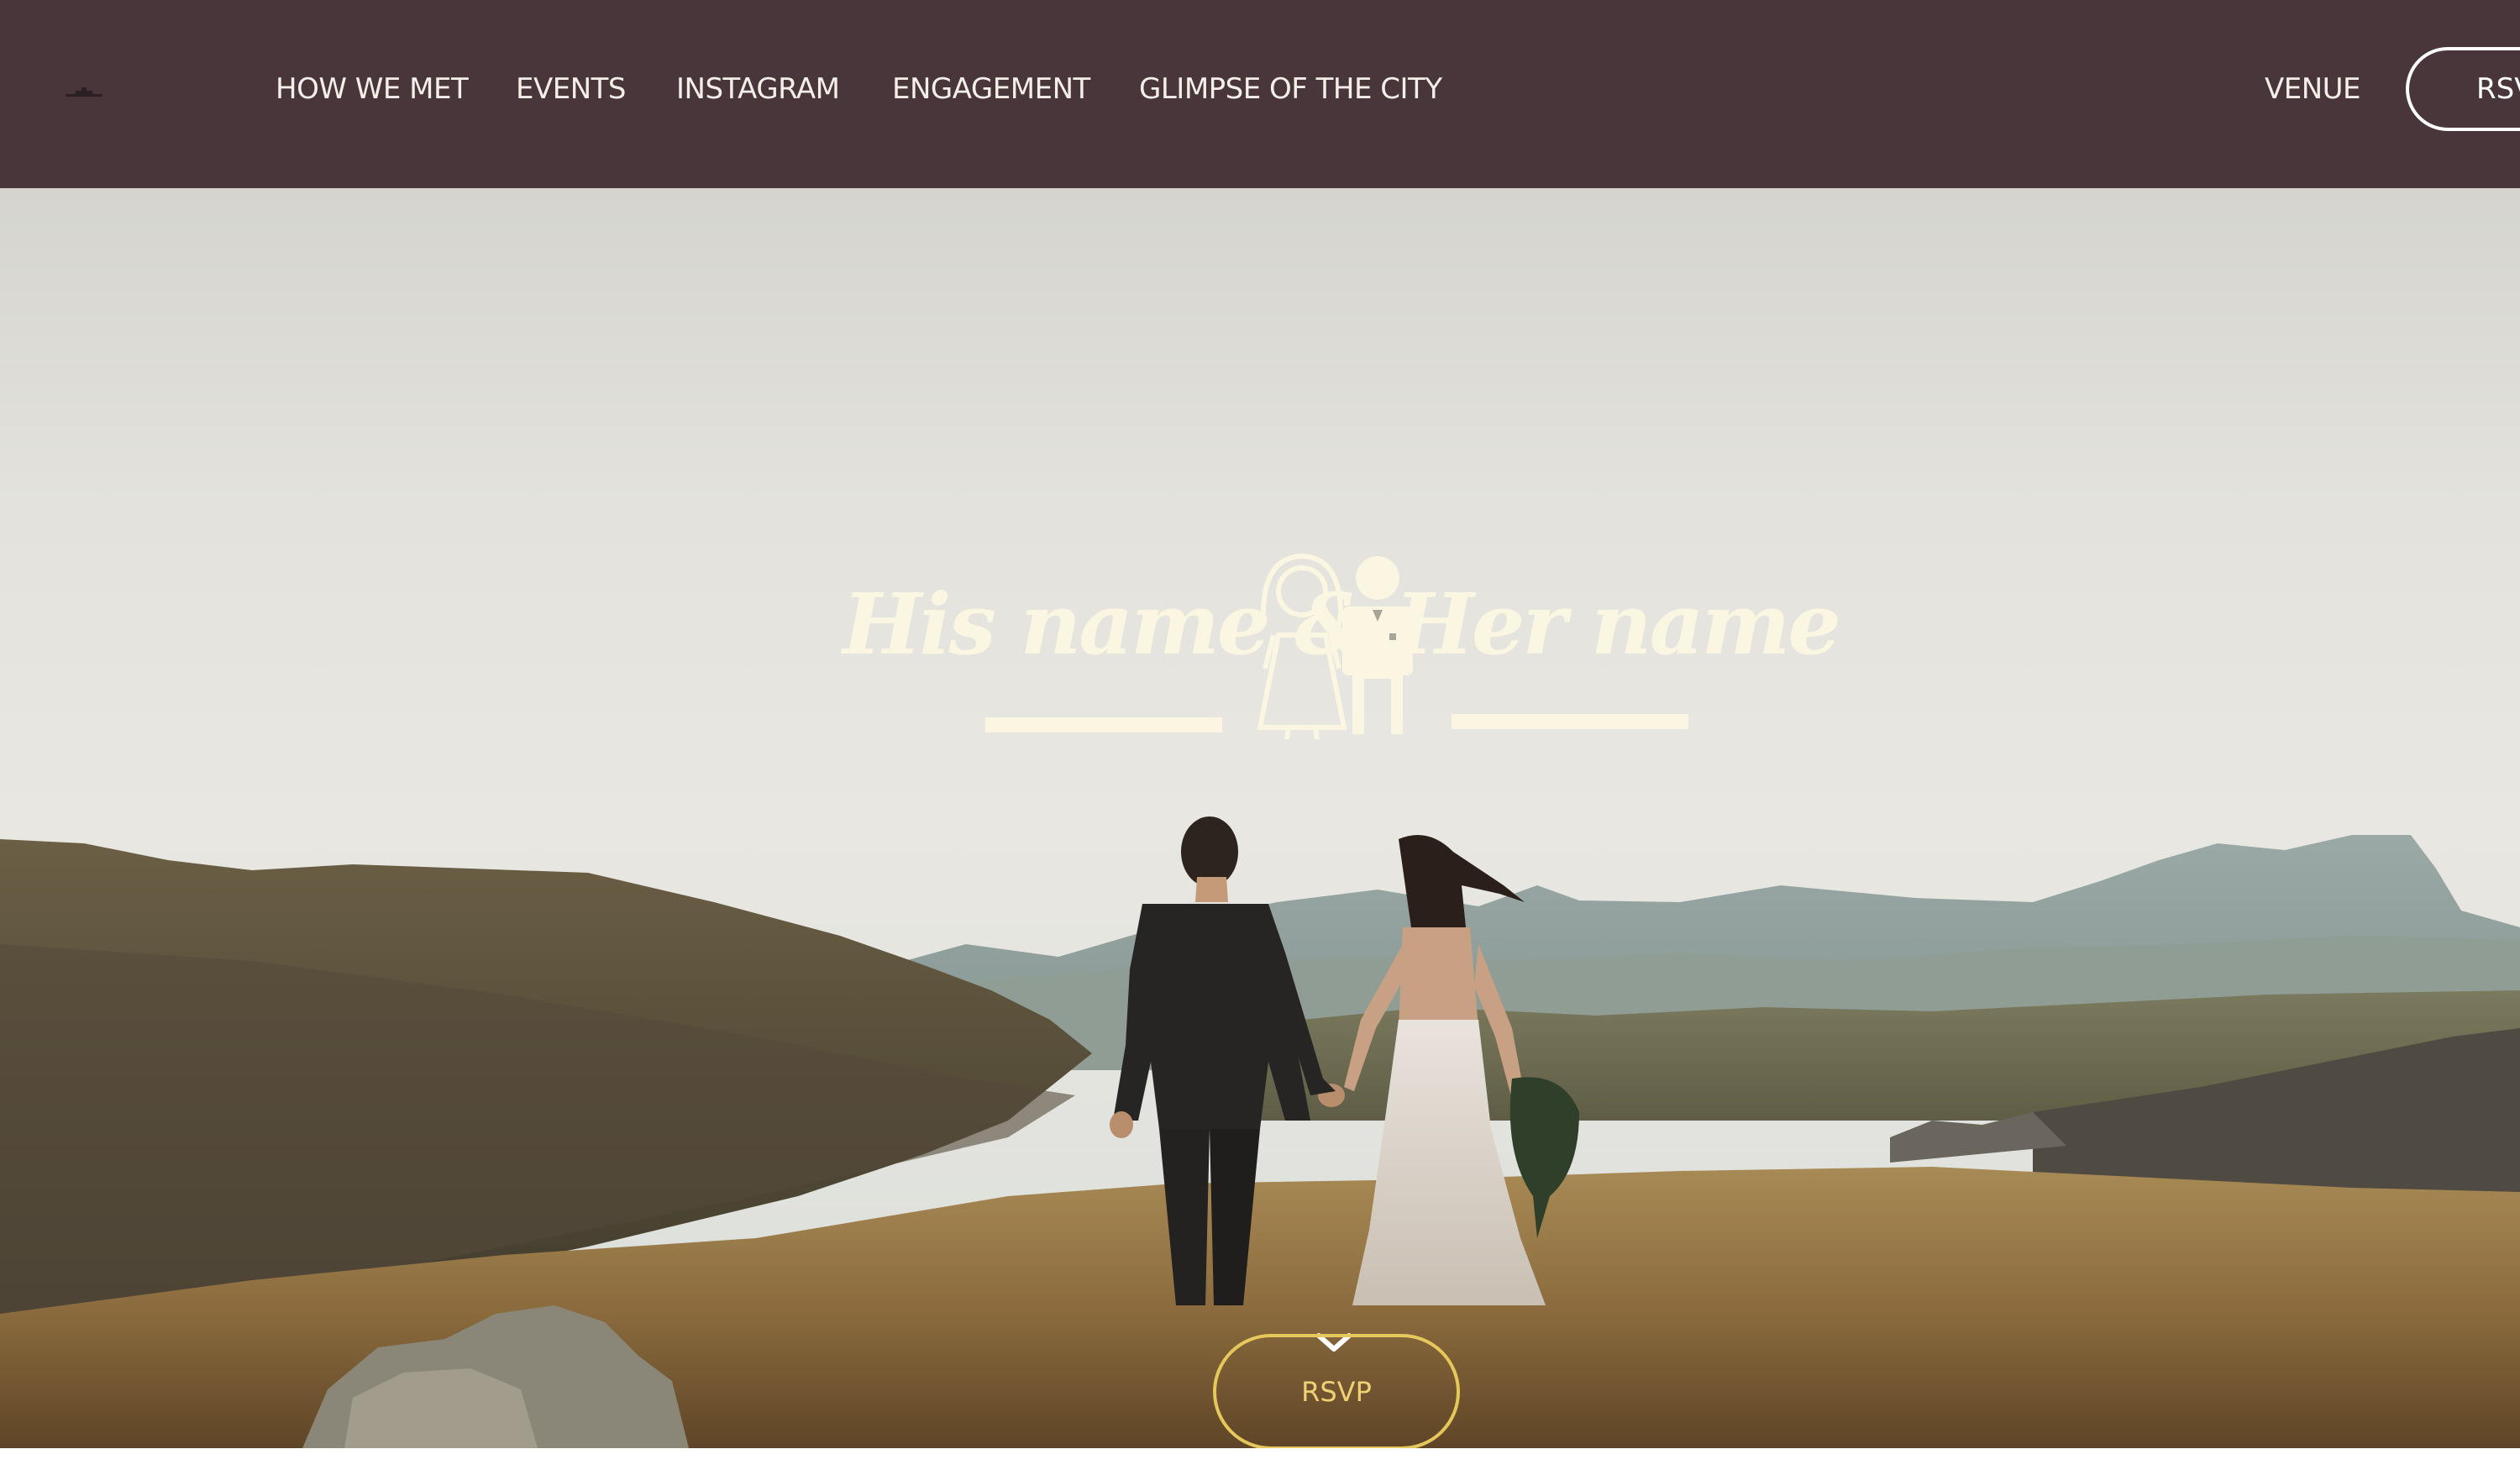  Describe the element at coordinates (2463, 89) in the screenshot. I see `rsvp-nav-button: RSVP` at that location.